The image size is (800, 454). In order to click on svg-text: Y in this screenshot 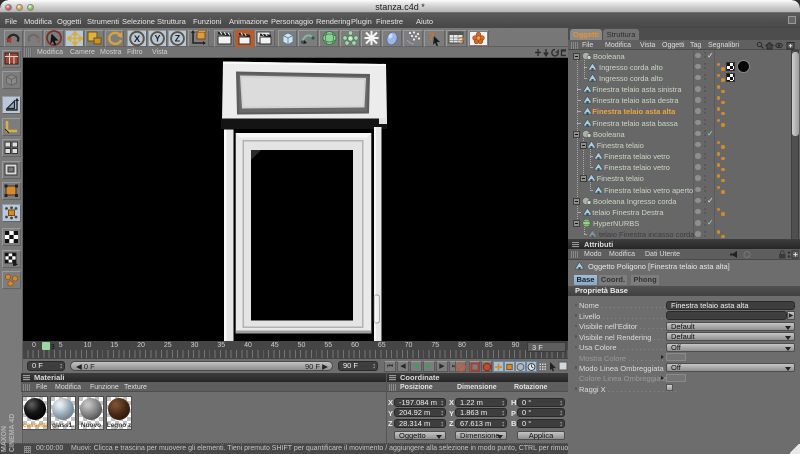, I will do `click(158, 38)`.